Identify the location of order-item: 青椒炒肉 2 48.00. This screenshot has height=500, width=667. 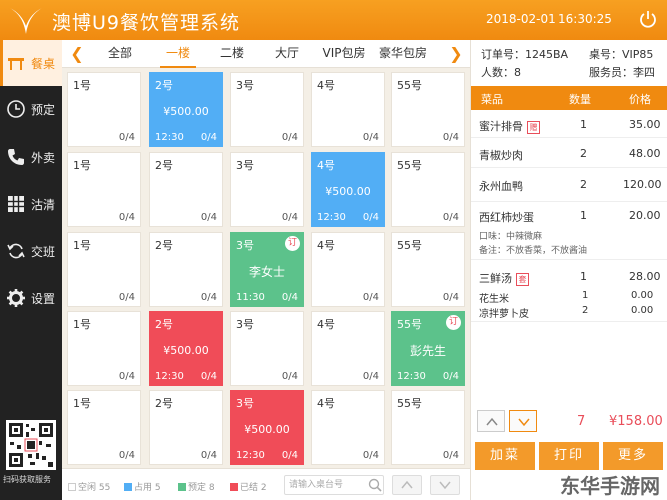
(569, 153).